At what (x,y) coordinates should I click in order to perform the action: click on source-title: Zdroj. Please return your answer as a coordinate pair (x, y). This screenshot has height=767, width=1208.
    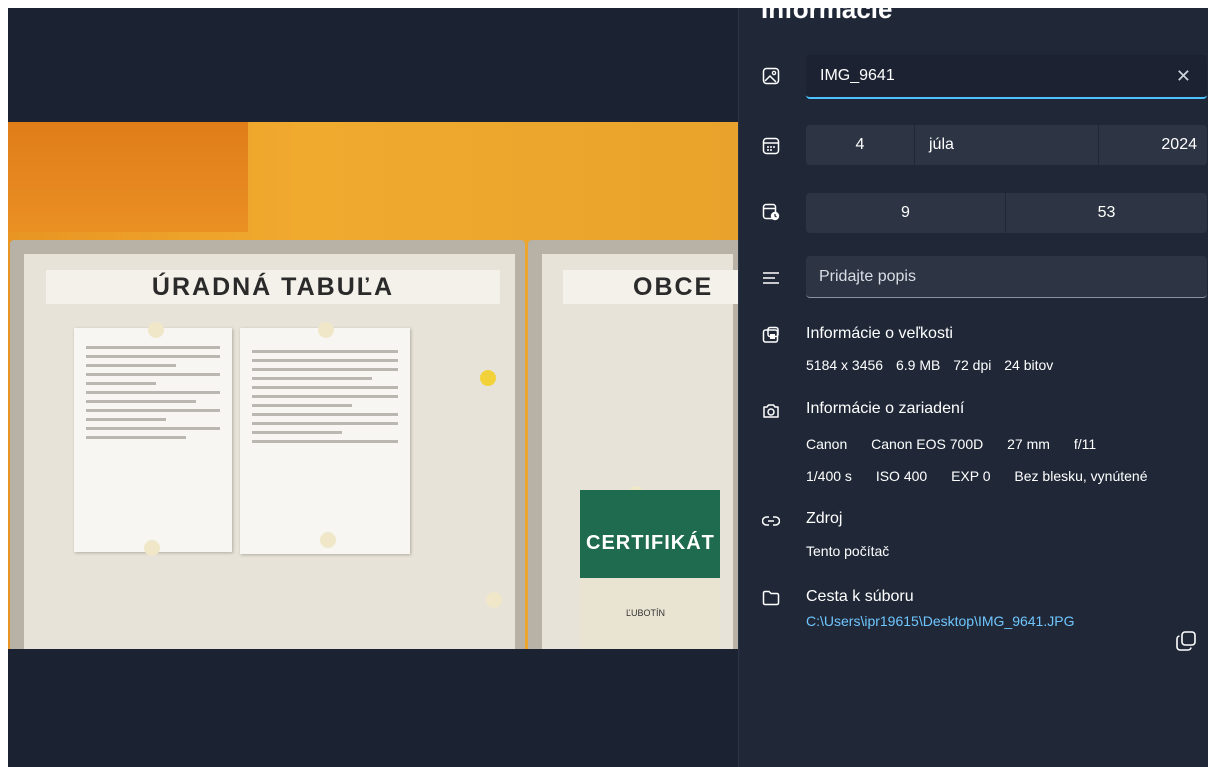
    Looking at the image, I should click on (824, 518).